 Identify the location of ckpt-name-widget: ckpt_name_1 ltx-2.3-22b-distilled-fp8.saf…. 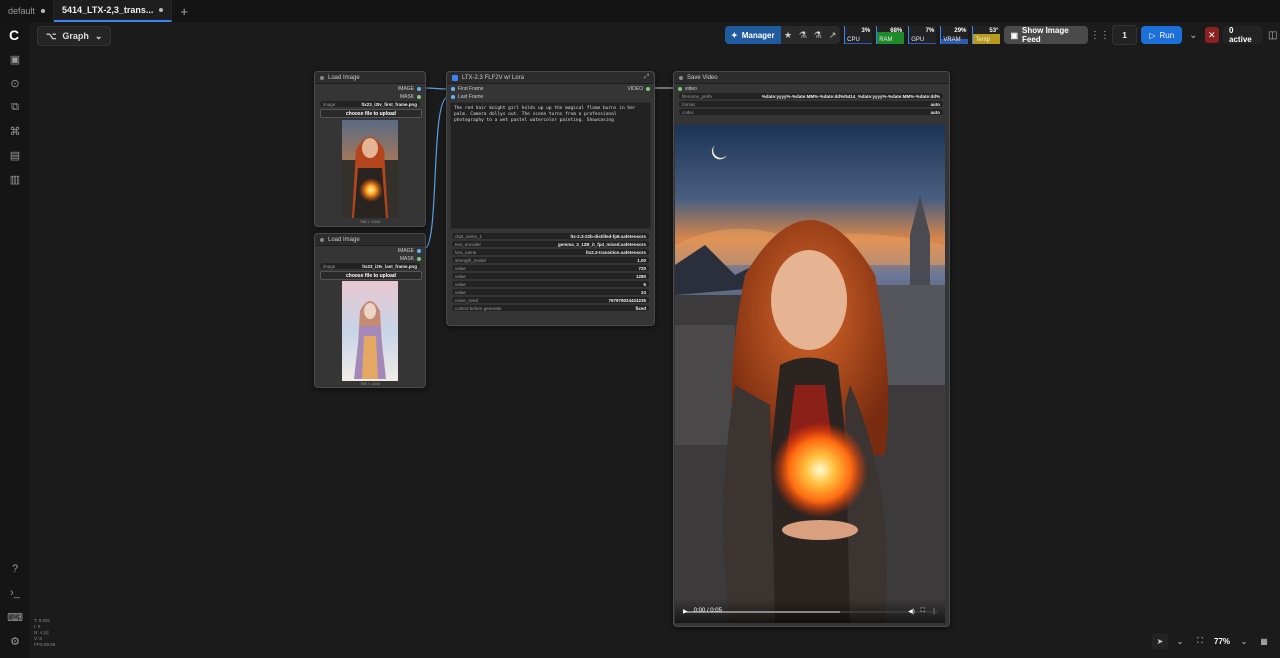
(550, 236).